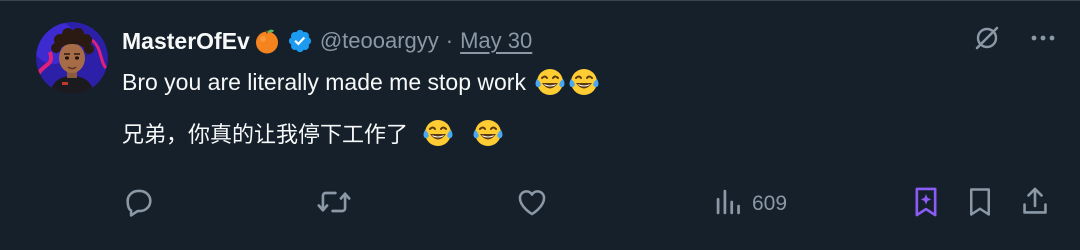 This screenshot has height=250, width=1080. I want to click on reply-icon, so click(139, 204).